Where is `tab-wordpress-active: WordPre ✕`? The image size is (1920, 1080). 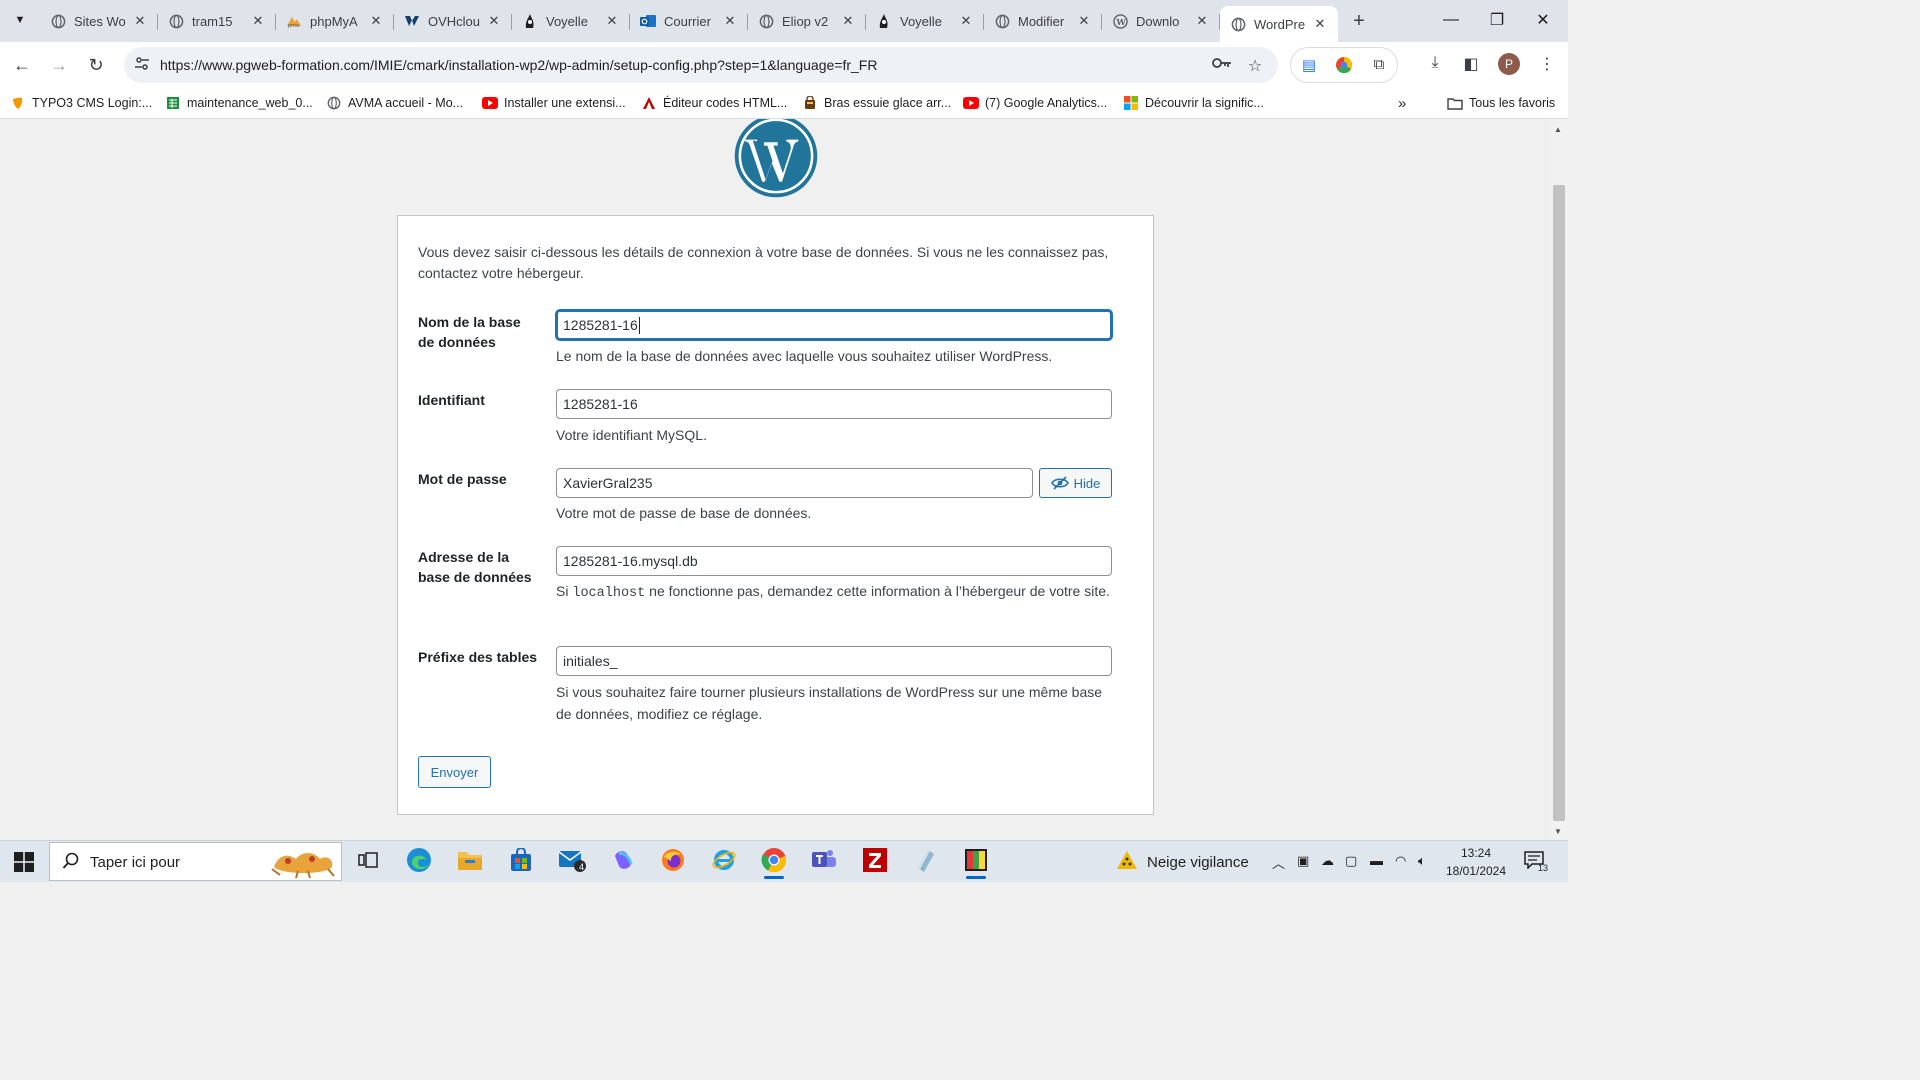 tab-wordpress-active: WordPre ✕ is located at coordinates (1279, 24).